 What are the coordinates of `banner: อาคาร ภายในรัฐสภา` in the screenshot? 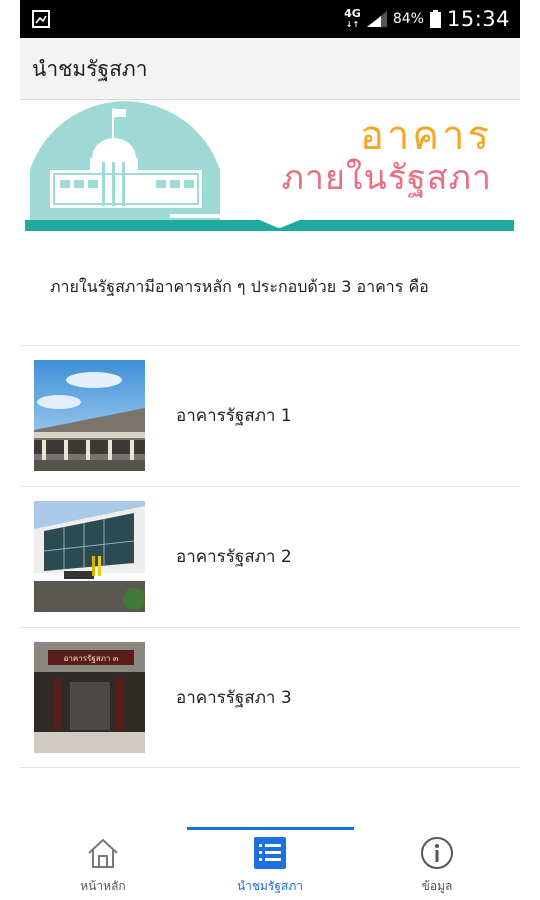 It's located at (270, 170).